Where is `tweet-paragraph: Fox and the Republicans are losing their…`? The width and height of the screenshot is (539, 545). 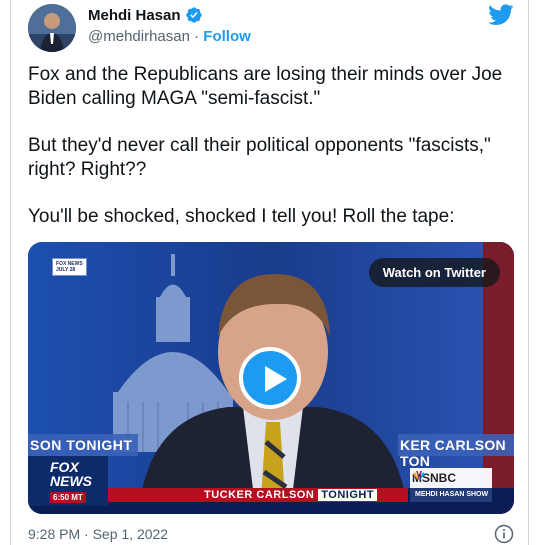
tweet-paragraph: Fox and the Republicans are losing their… is located at coordinates (265, 86).